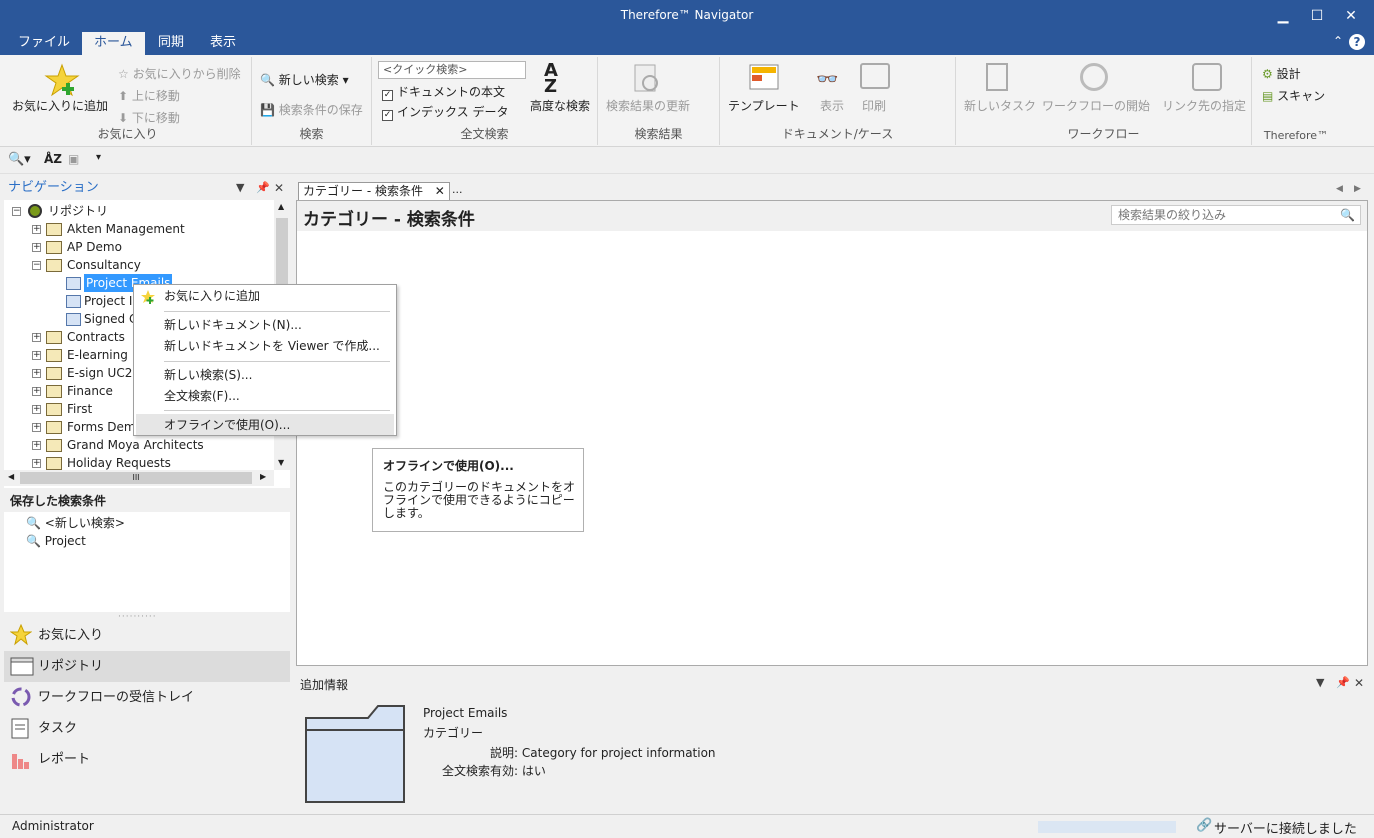 This screenshot has height=838, width=1374. I want to click on start-workflow-button: ワークフローの開始, so click(1096, 105).